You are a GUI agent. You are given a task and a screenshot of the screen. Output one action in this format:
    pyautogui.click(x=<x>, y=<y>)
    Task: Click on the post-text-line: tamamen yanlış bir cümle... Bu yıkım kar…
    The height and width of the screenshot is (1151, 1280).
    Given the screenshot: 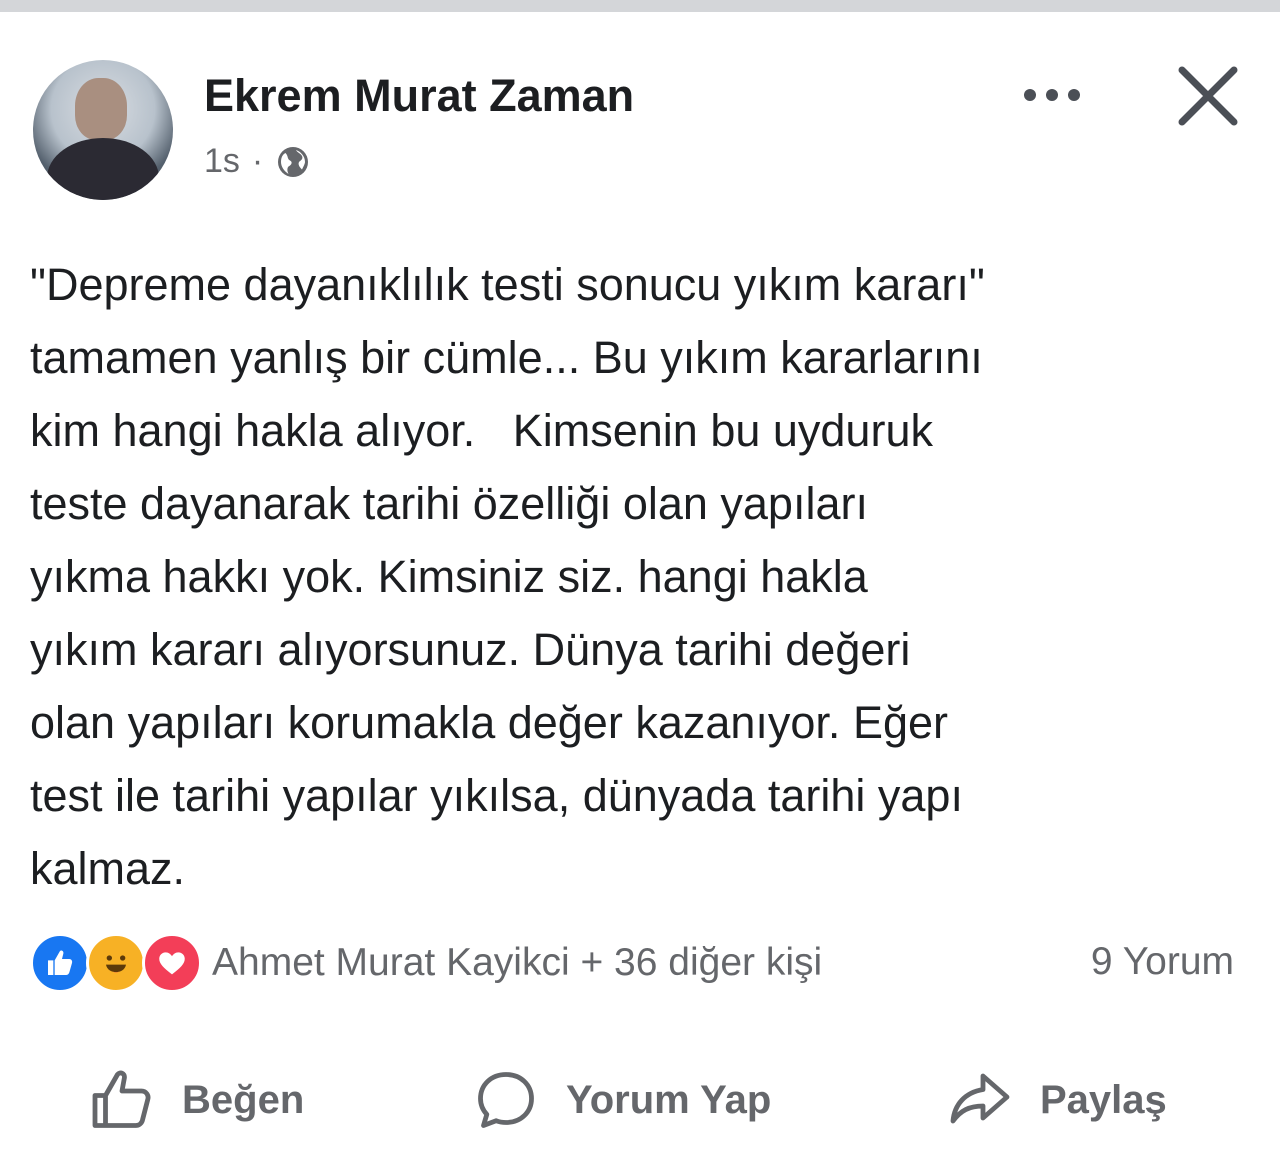 What is the action you would take?
    pyautogui.click(x=506, y=357)
    